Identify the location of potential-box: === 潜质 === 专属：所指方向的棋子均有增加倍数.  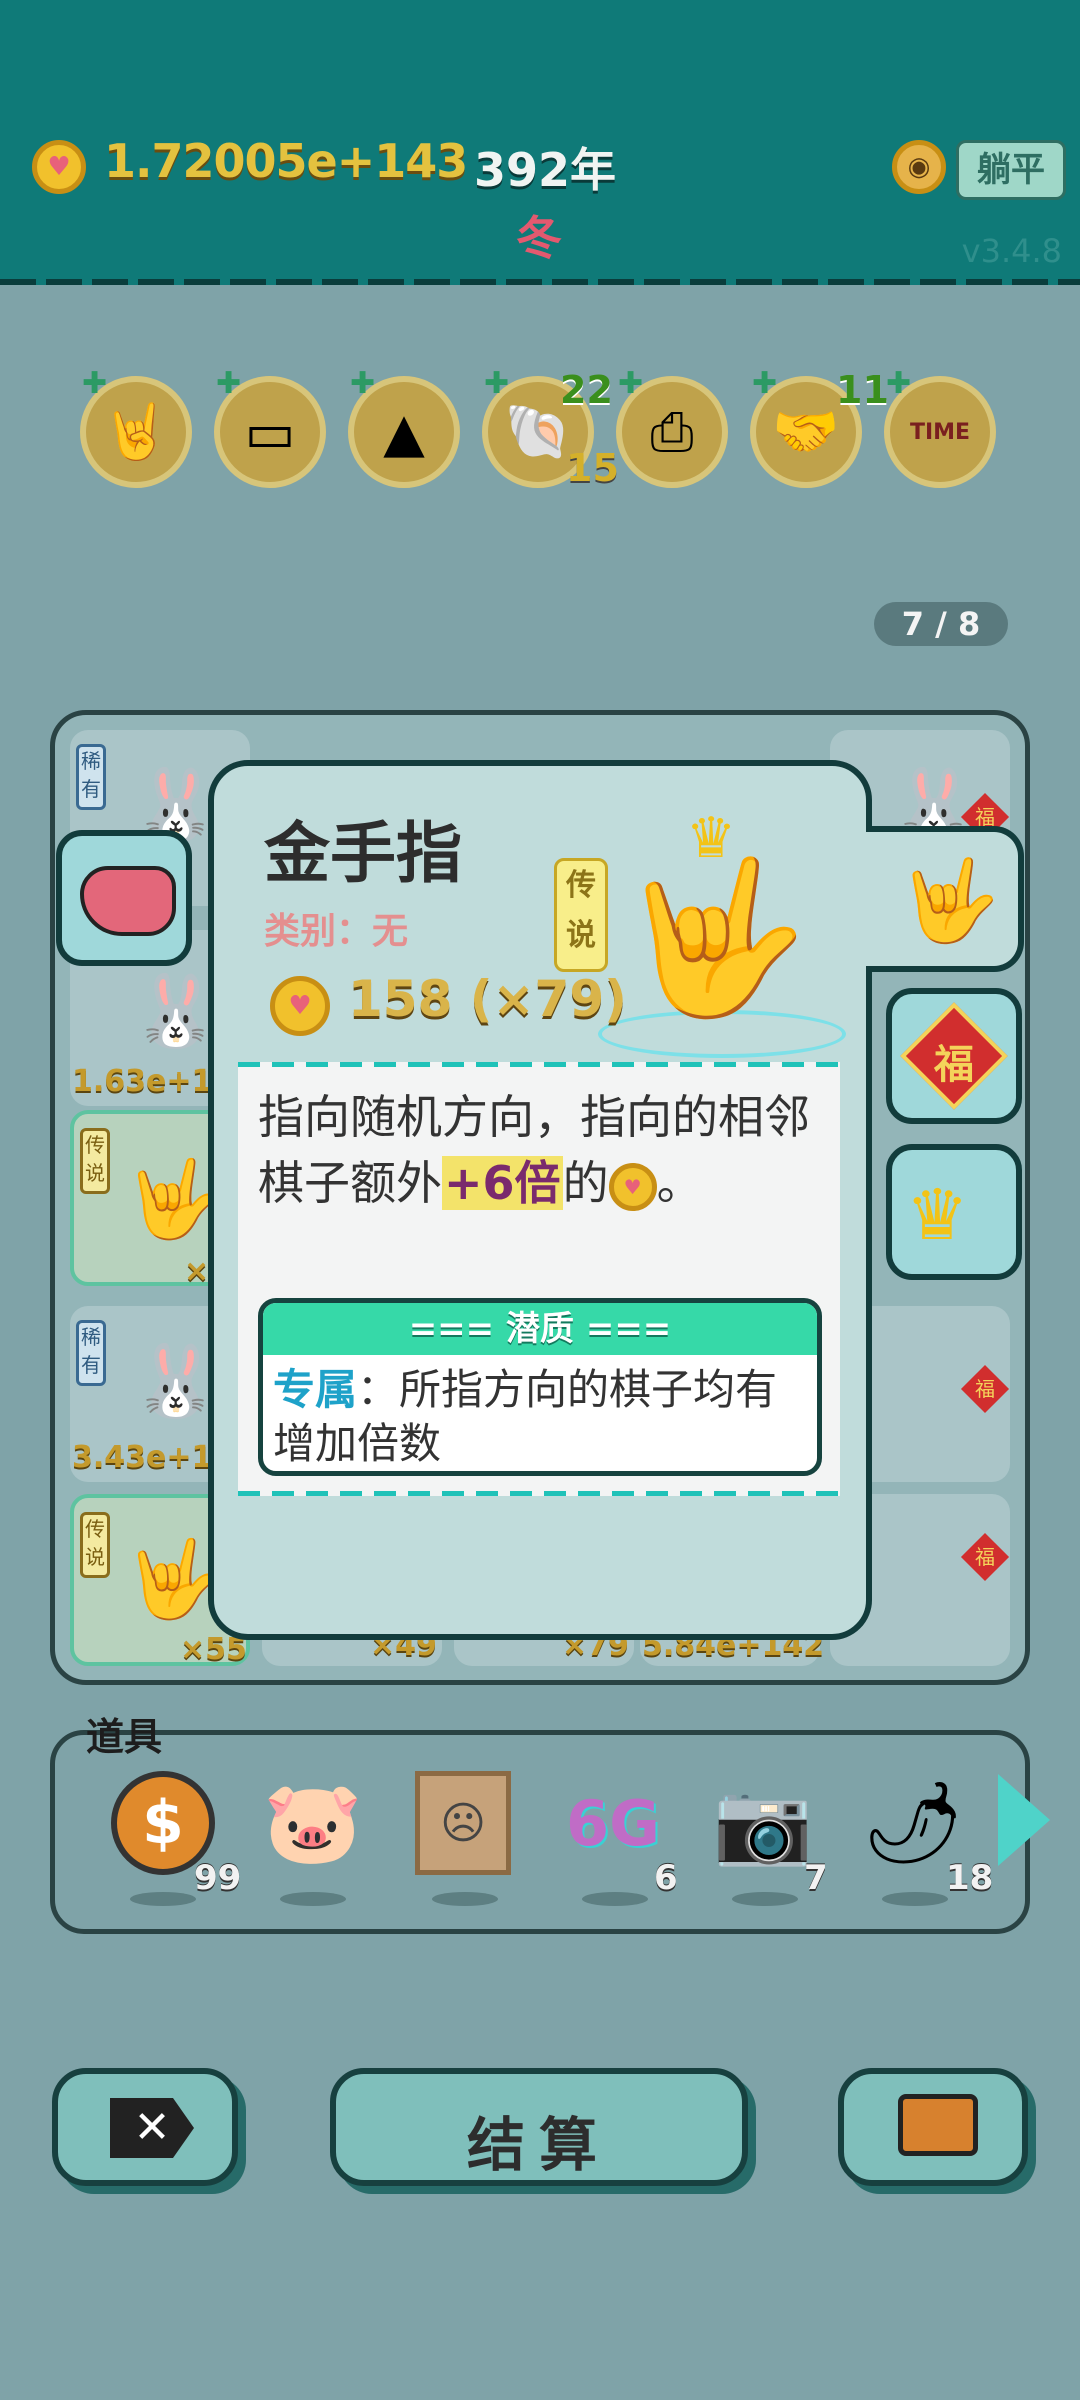
(540, 1387).